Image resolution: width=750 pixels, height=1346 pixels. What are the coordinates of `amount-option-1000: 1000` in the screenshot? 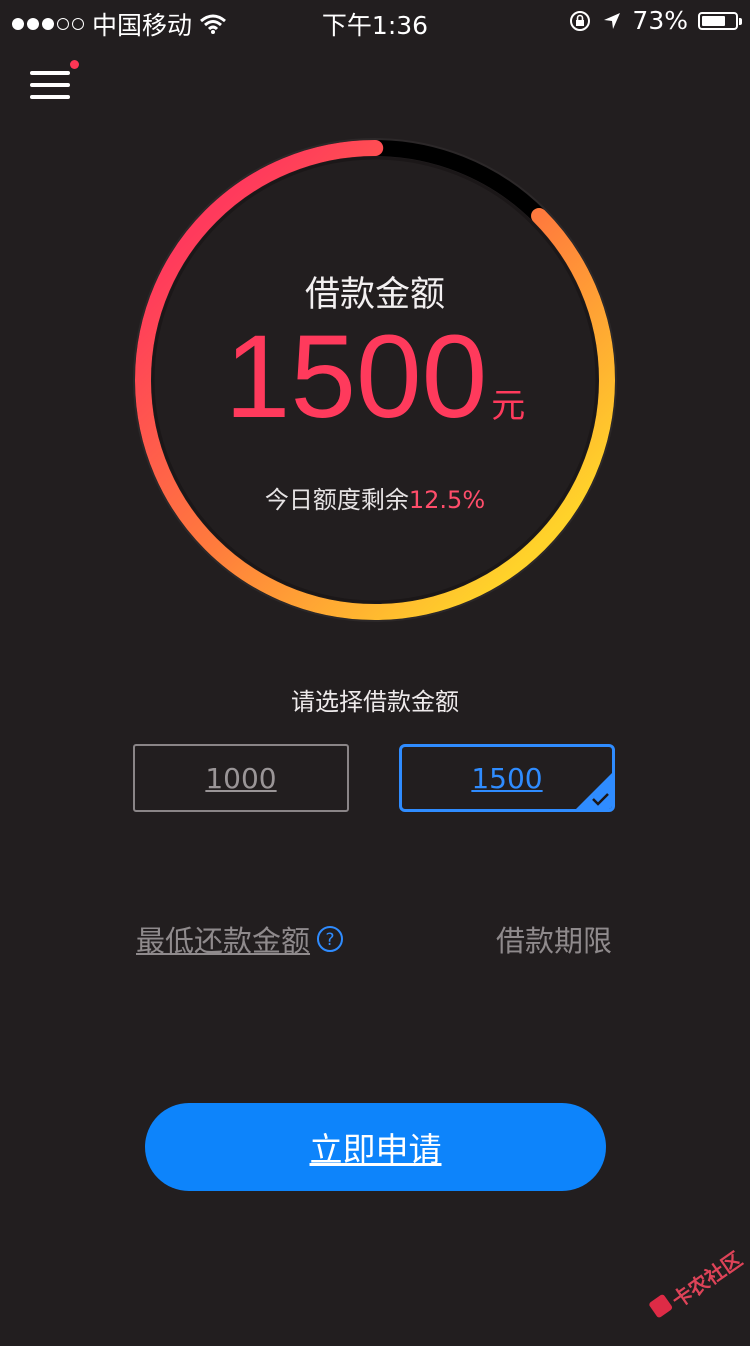 It's located at (241, 778).